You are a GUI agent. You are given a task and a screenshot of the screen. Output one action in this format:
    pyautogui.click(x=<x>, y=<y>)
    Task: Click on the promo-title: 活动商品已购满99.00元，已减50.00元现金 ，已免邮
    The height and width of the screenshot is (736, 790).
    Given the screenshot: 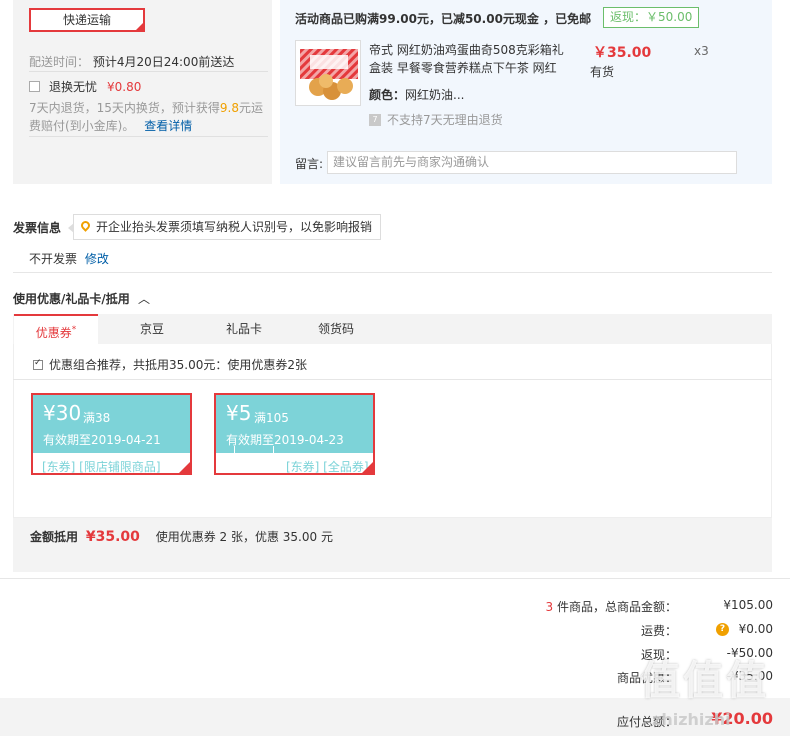 What is the action you would take?
    pyautogui.click(x=443, y=19)
    